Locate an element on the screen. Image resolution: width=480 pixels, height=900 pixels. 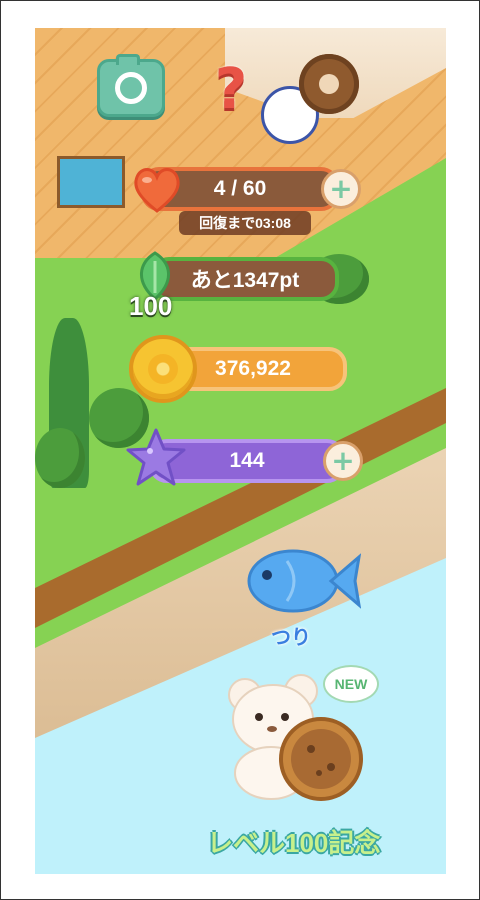
stars-value: 144 is located at coordinates (247, 460).